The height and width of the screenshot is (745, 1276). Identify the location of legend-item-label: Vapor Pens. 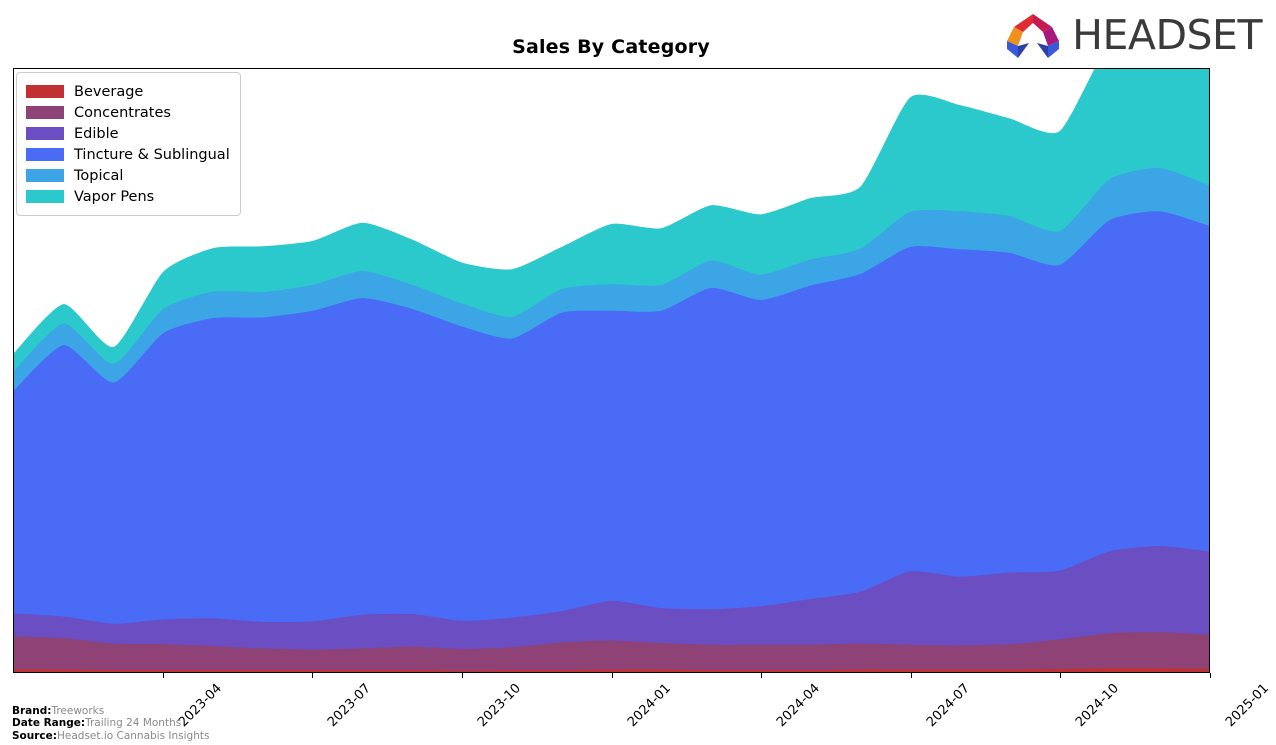
(114, 196).